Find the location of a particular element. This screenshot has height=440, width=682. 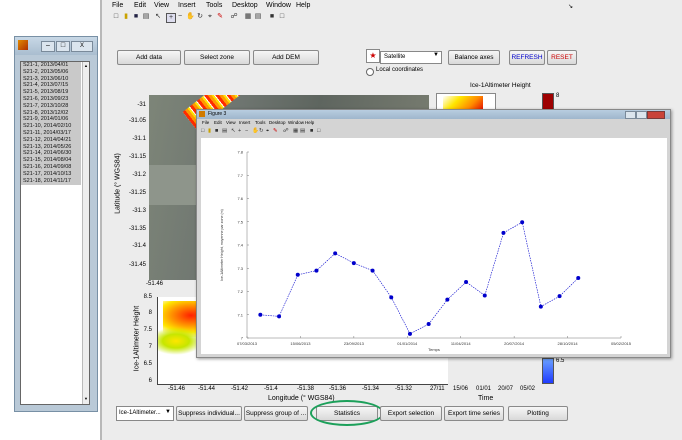

list-item: S21-6, 2013/09/23 is located at coordinates (52, 99).